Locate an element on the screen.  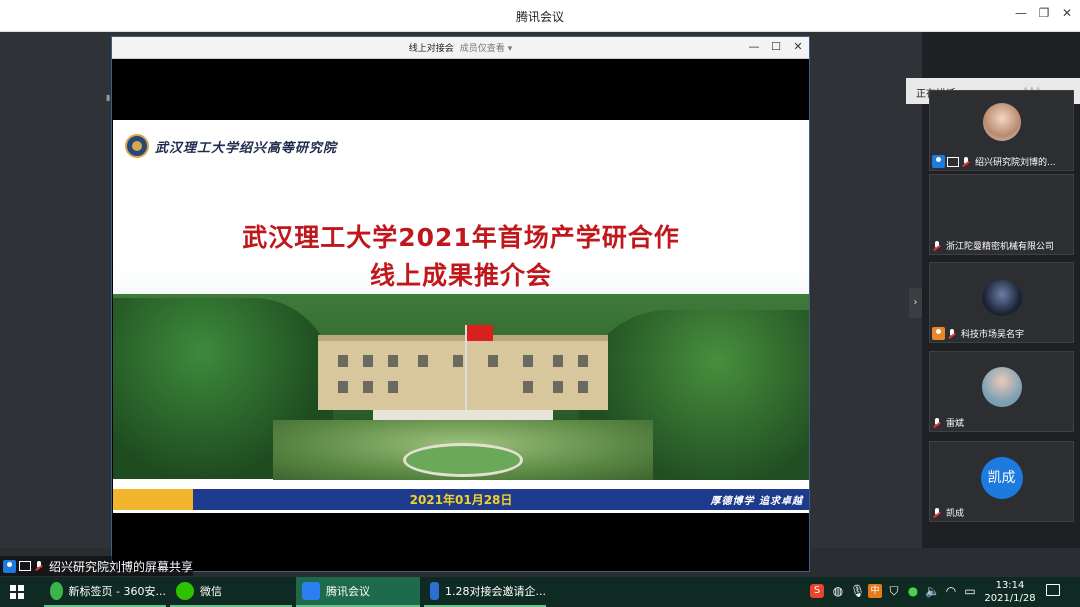
national-flag is located at coordinates (480, 333).